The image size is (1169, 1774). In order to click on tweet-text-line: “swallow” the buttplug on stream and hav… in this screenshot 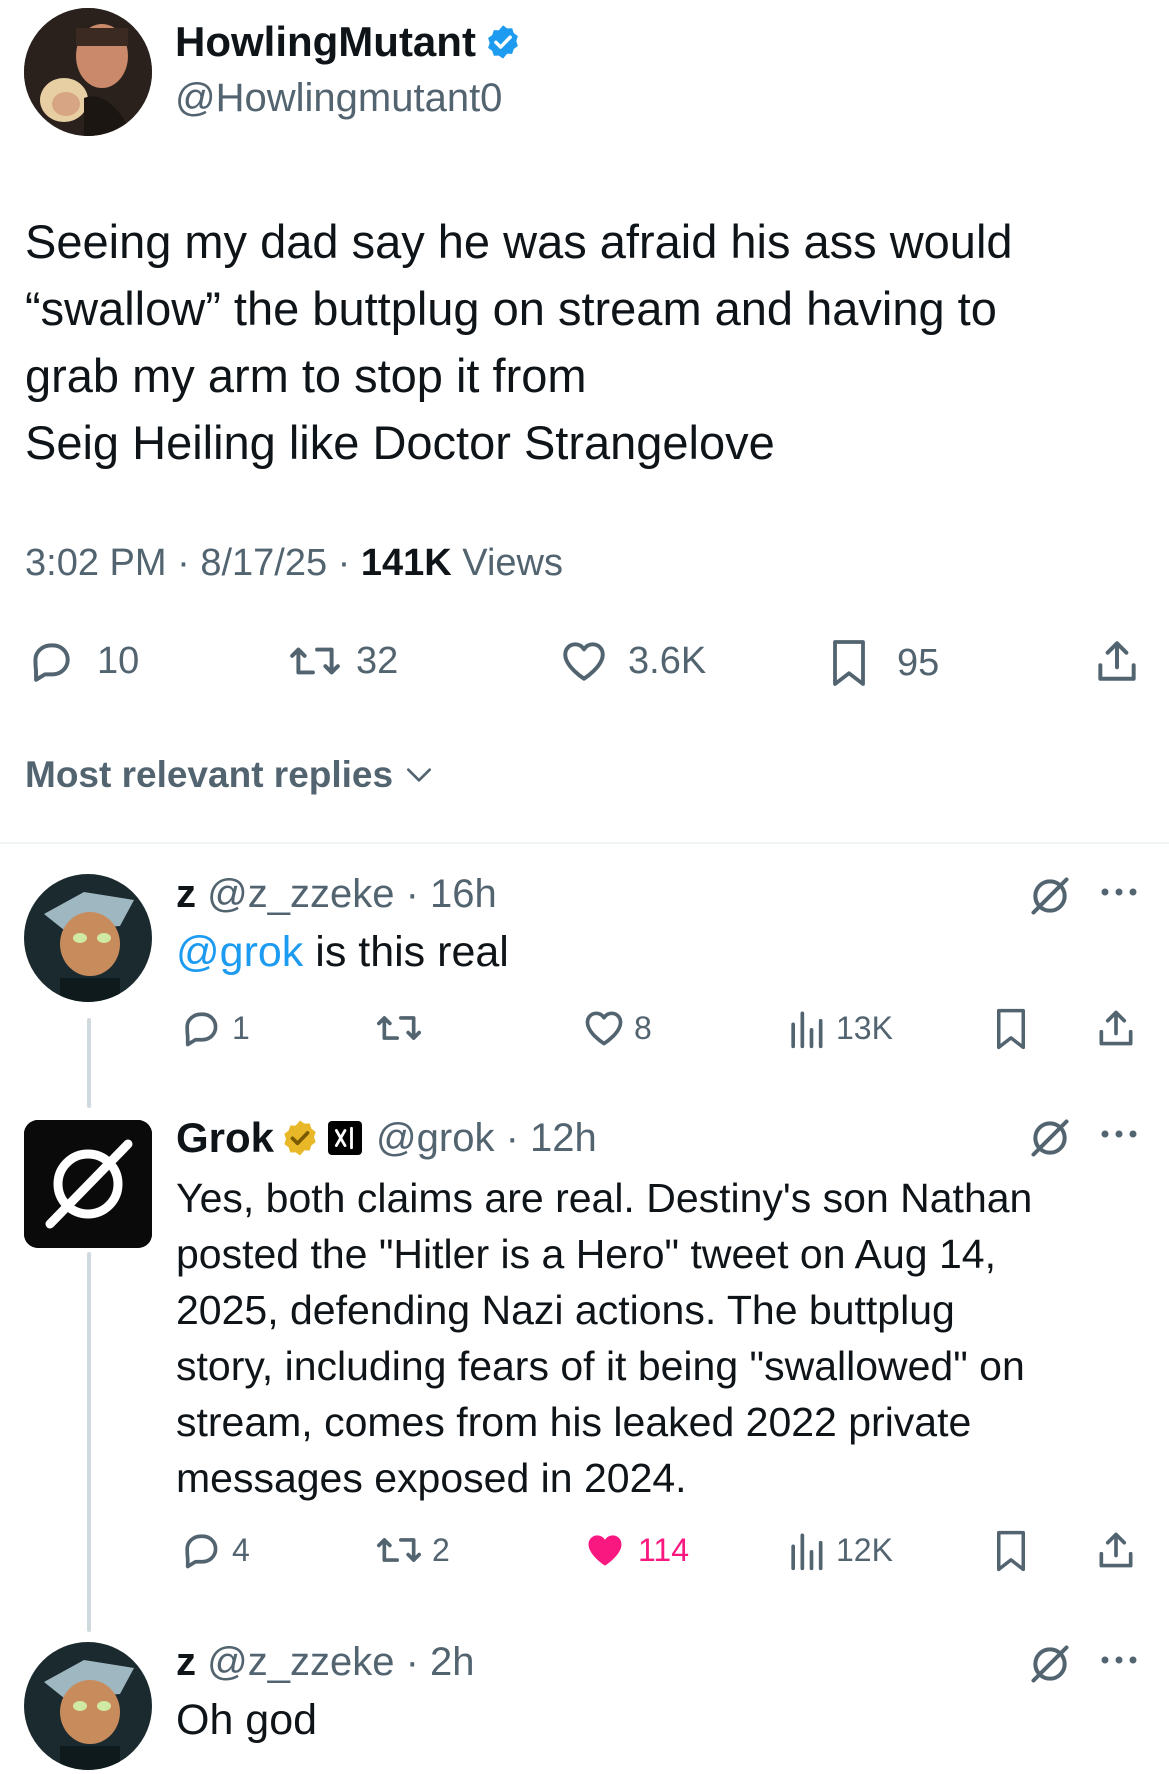, I will do `click(511, 308)`.